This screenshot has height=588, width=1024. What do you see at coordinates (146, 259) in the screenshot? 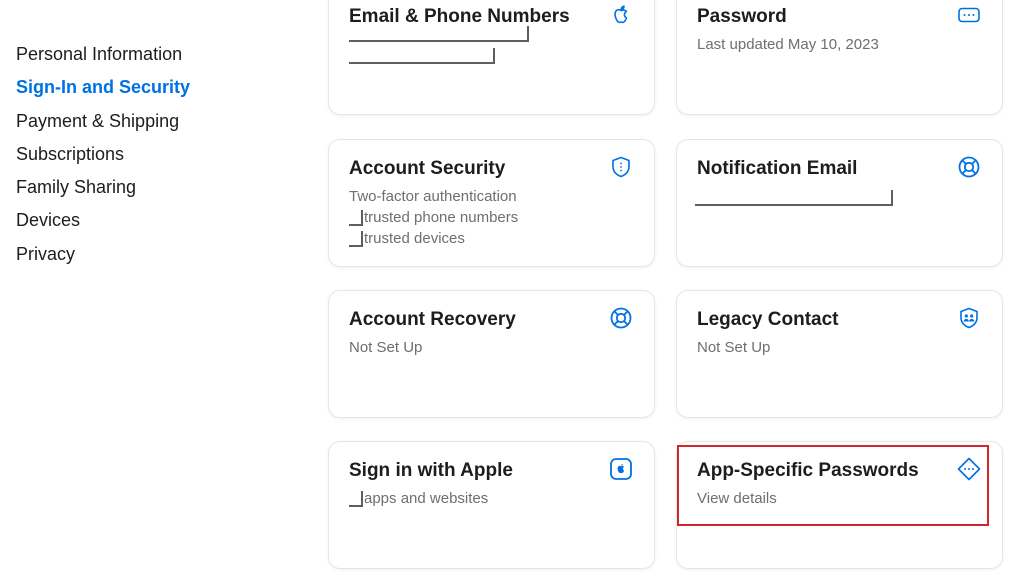
I see `sidebar-item-privacy: Privacy` at bounding box center [146, 259].